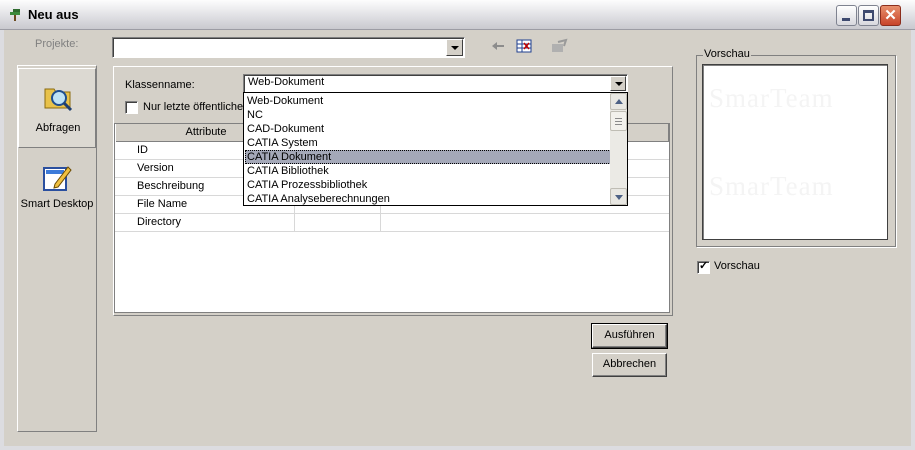 The image size is (915, 450). Describe the element at coordinates (57, 44) in the screenshot. I see `projekte-label: Projekte:` at that location.